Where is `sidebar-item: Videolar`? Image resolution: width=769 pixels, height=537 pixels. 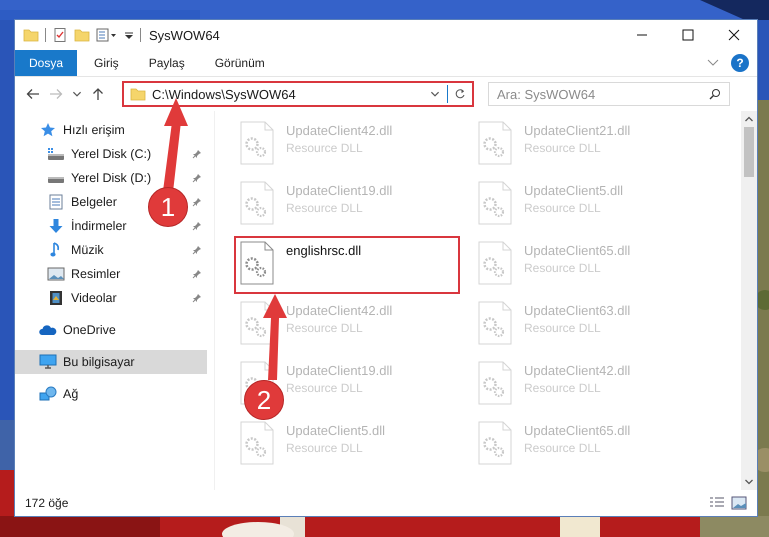 sidebar-item: Videolar is located at coordinates (82, 298).